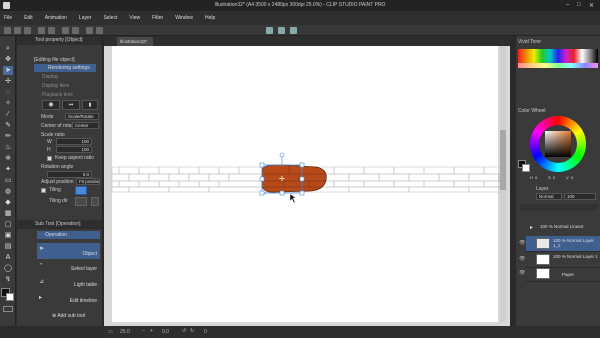 The height and width of the screenshot is (338, 600). I want to click on menu-select: Select, so click(110, 18).